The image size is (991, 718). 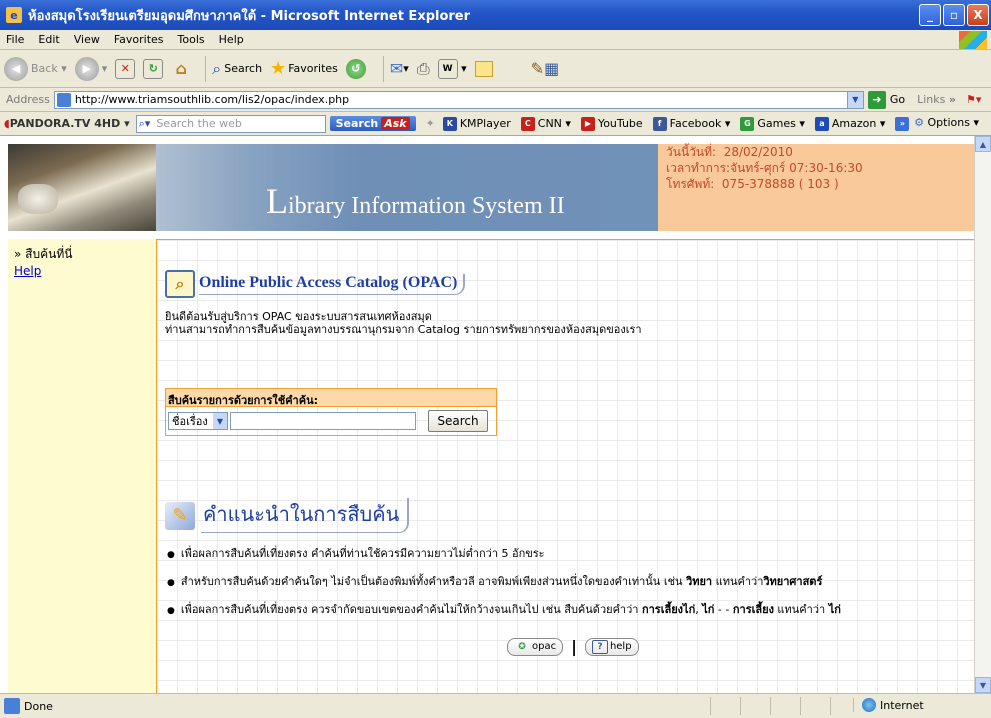 I want to click on chevron-down-icon: ▼, so click(x=220, y=421).